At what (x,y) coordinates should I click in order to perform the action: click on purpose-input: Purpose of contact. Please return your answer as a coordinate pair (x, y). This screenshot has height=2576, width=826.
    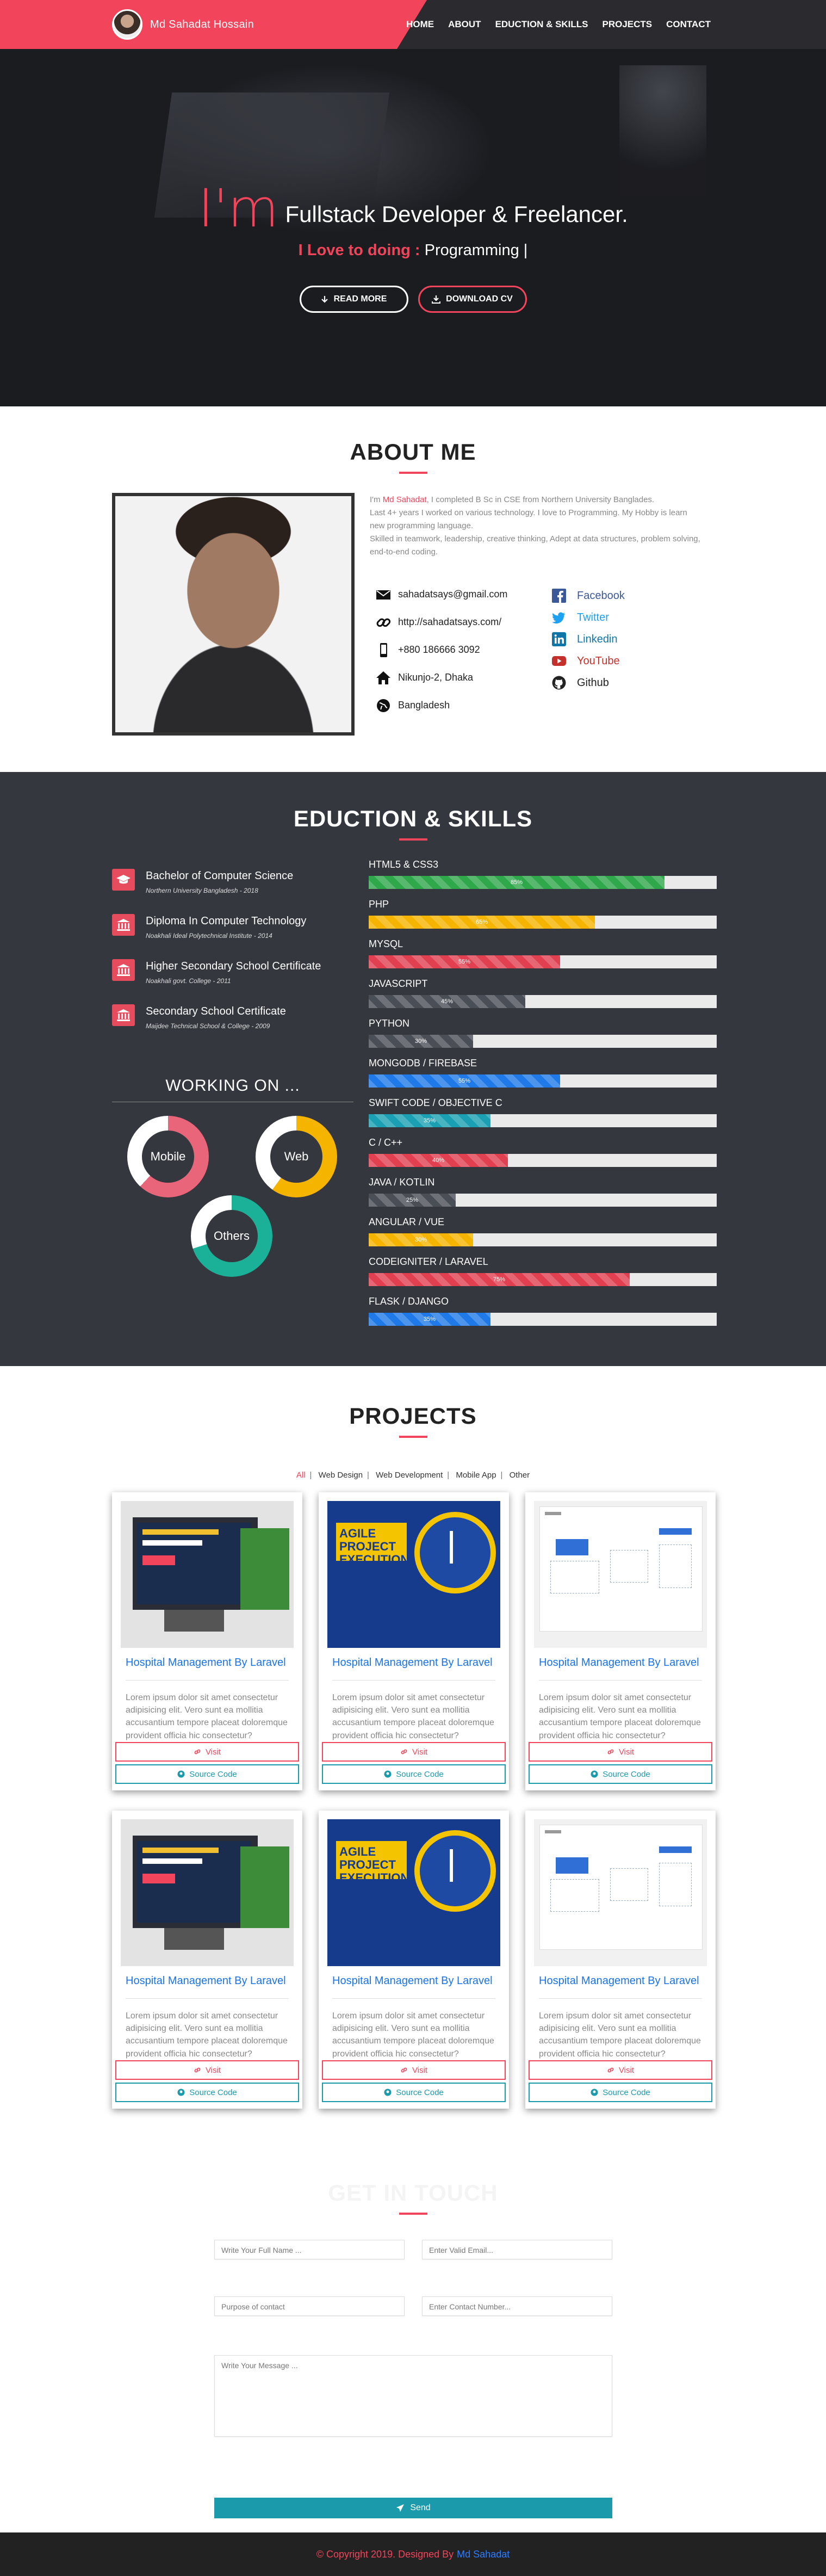
    Looking at the image, I should click on (309, 2306).